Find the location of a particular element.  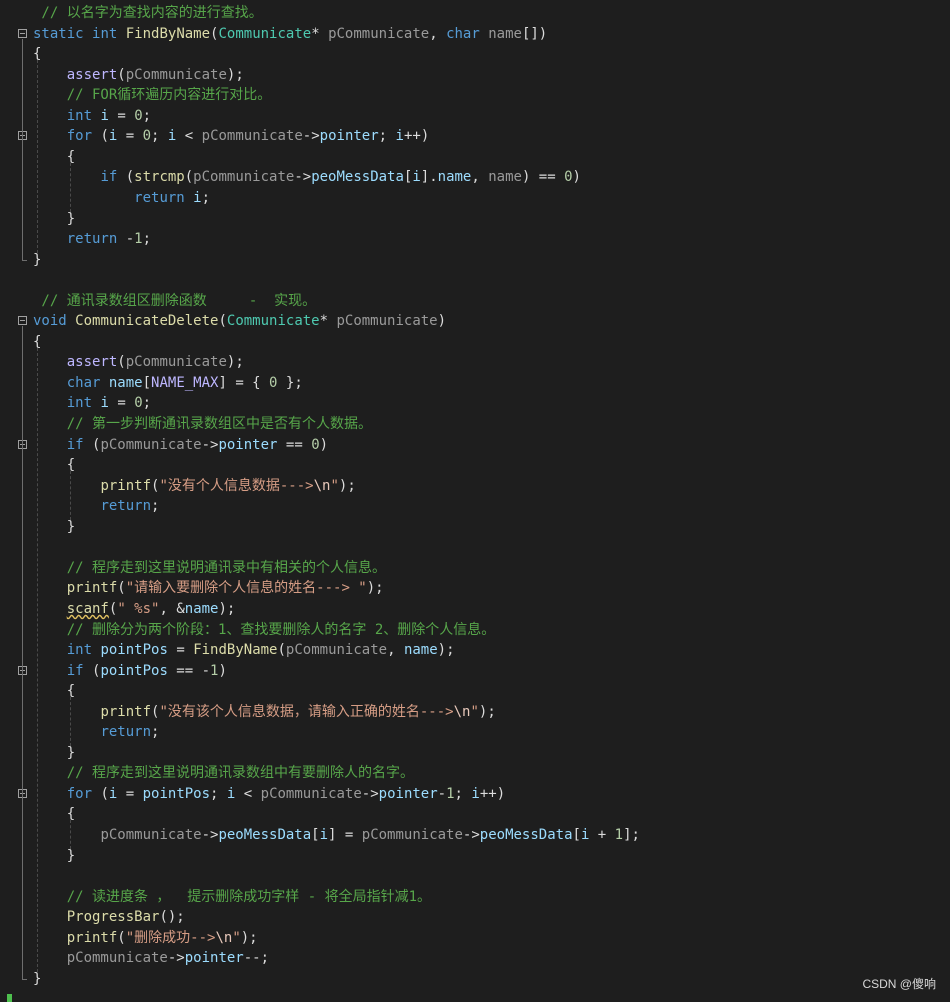

code-token: [ is located at coordinates (576, 835).